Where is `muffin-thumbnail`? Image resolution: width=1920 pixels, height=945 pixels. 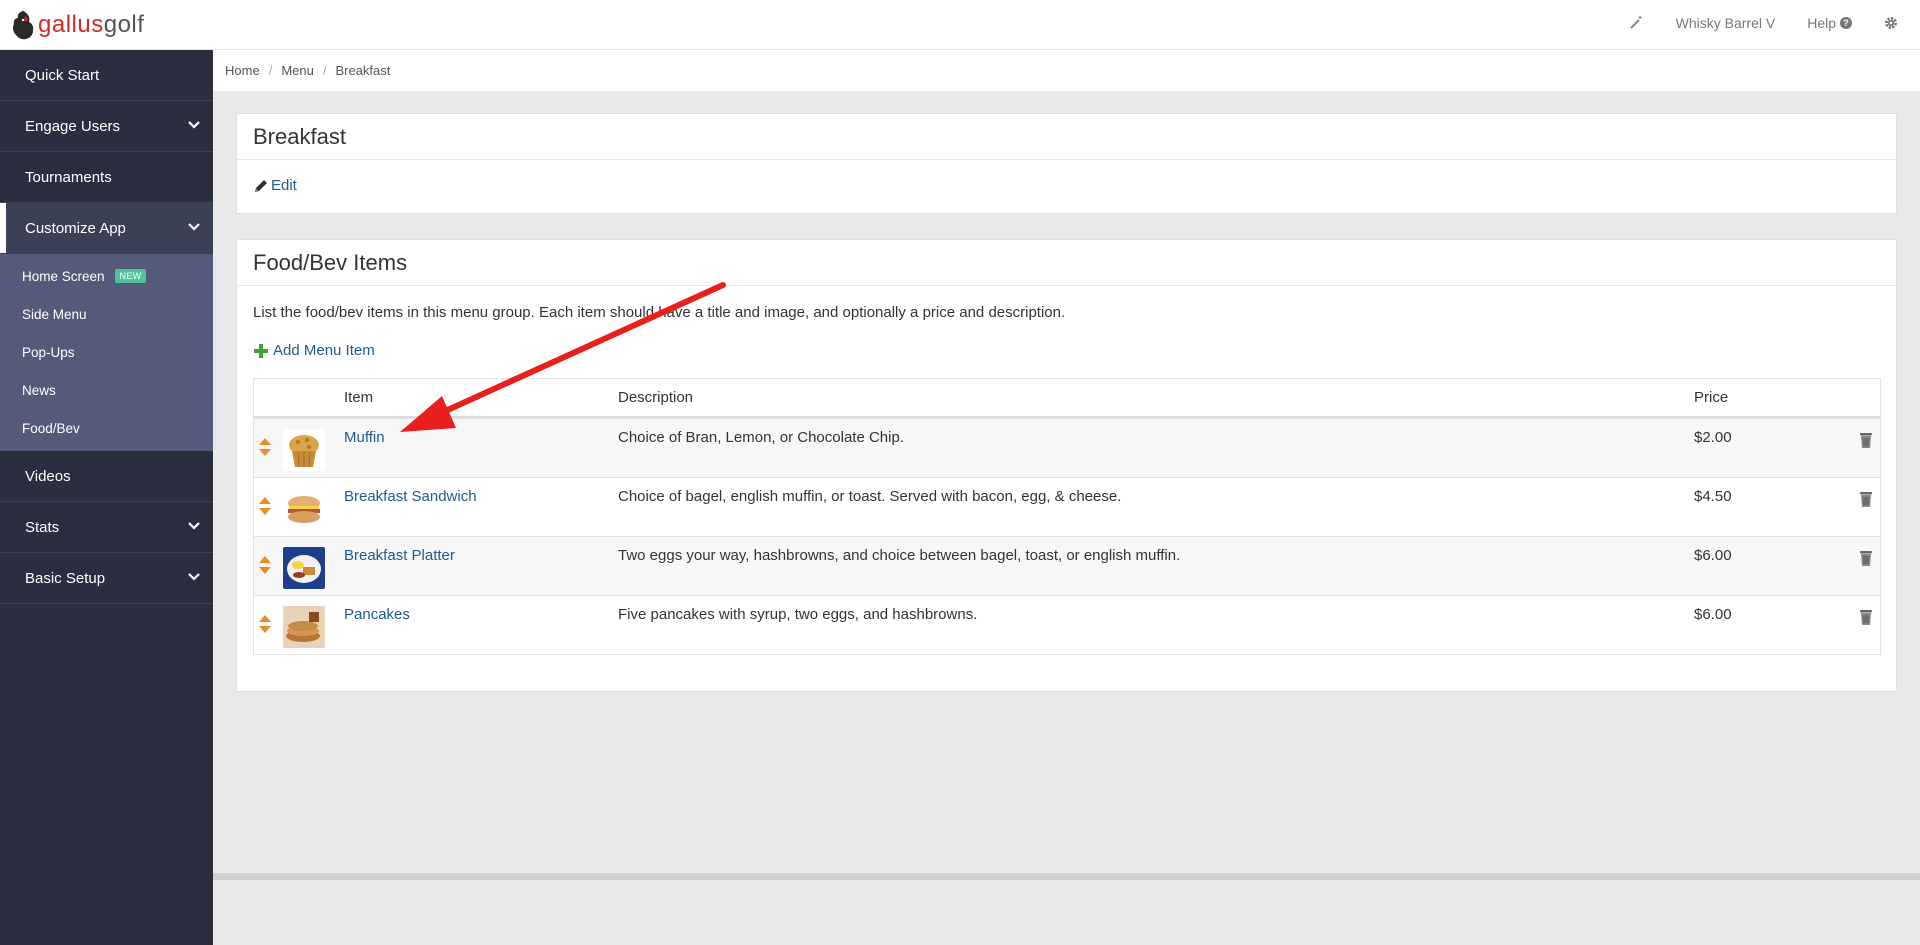 muffin-thumbnail is located at coordinates (304, 450).